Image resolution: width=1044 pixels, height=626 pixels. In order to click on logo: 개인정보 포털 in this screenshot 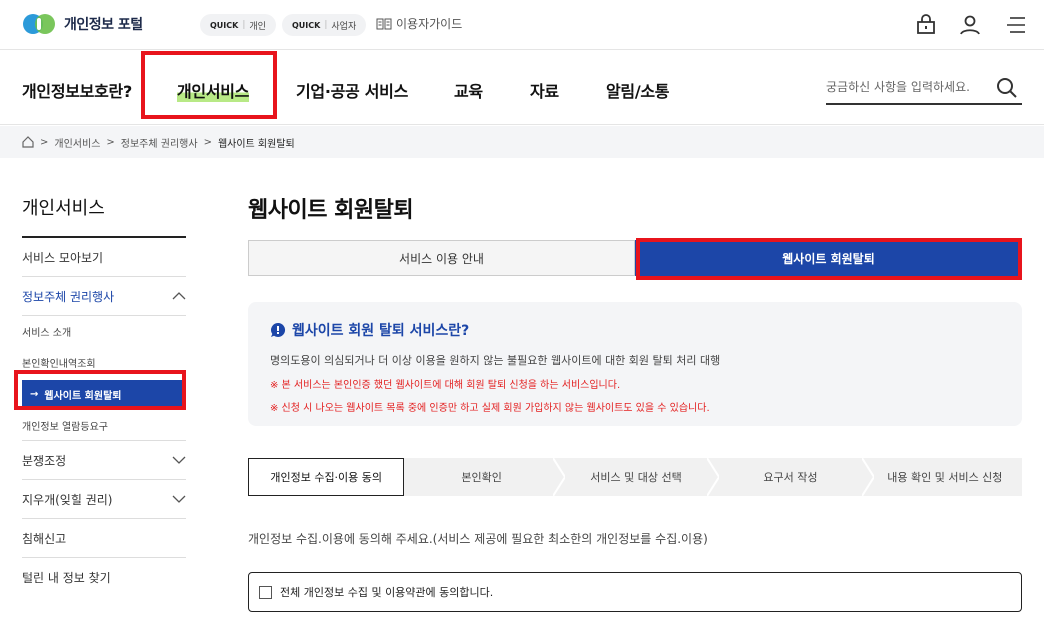, I will do `click(82, 24)`.